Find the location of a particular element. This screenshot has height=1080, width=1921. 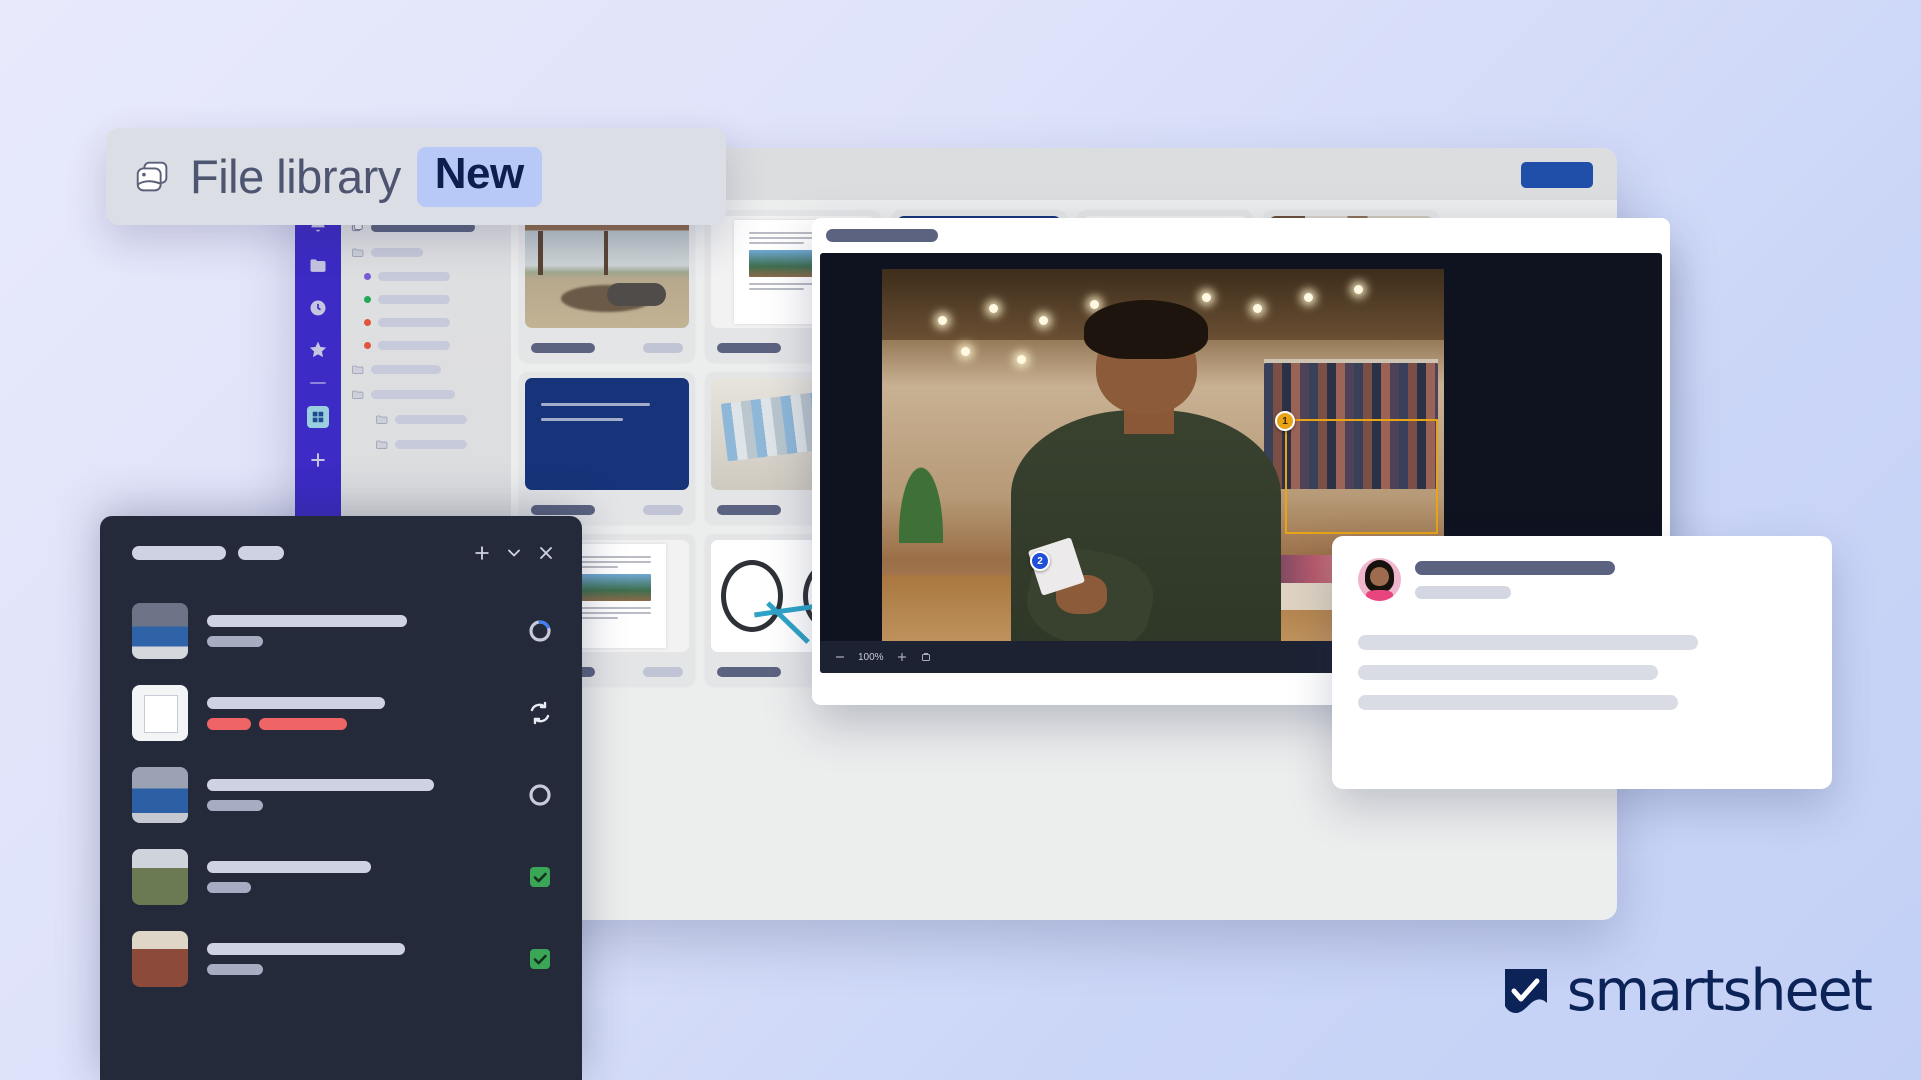

floating-comment-card is located at coordinates (1582, 662).